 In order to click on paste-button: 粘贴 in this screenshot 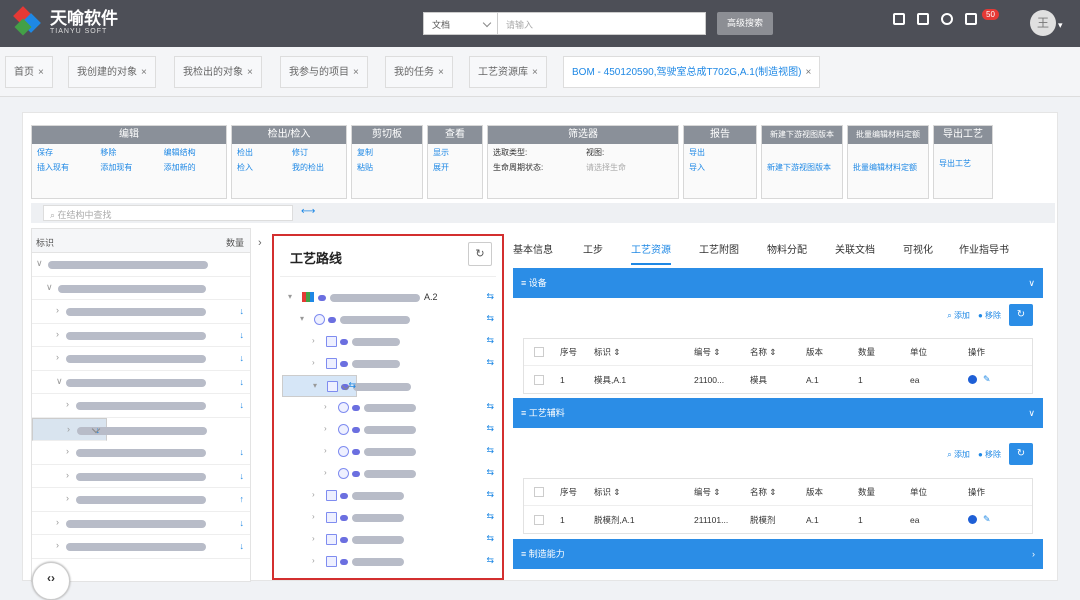, I will do `click(387, 167)`.